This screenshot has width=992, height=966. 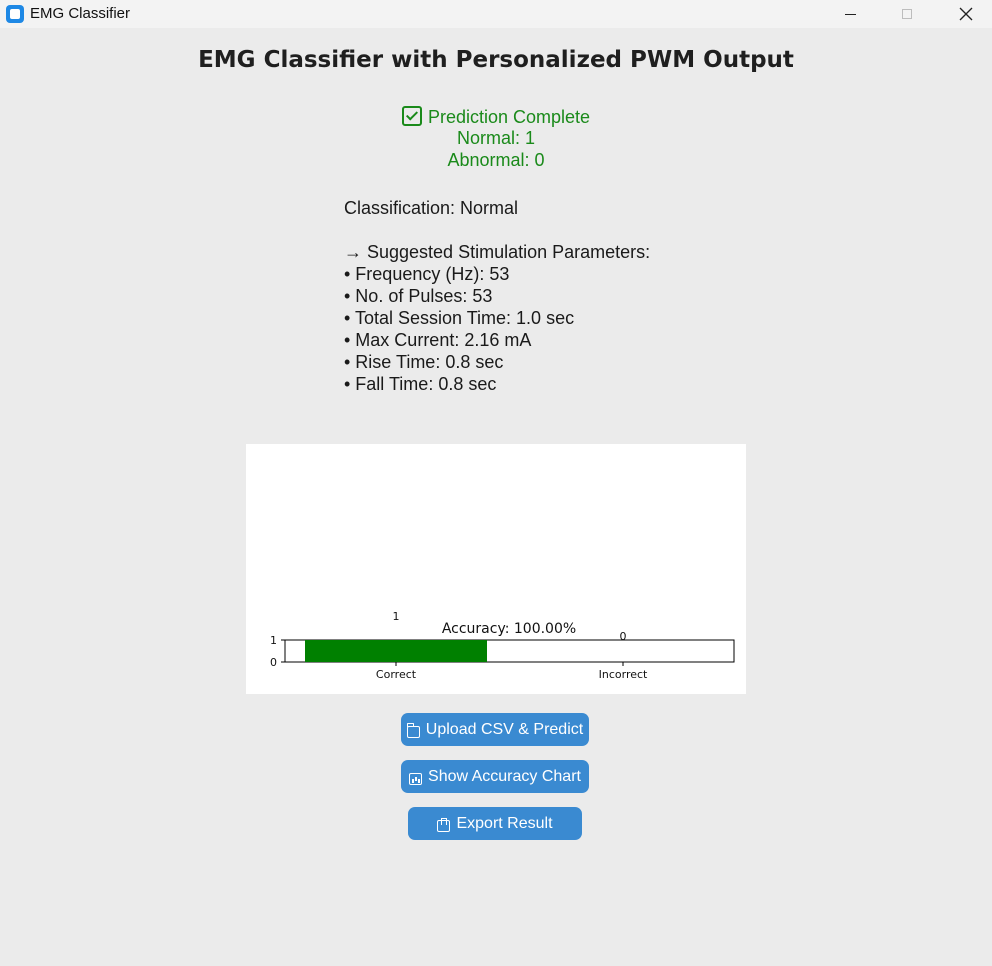 What do you see at coordinates (416, 778) in the screenshot?
I see `bar-chart-icon` at bounding box center [416, 778].